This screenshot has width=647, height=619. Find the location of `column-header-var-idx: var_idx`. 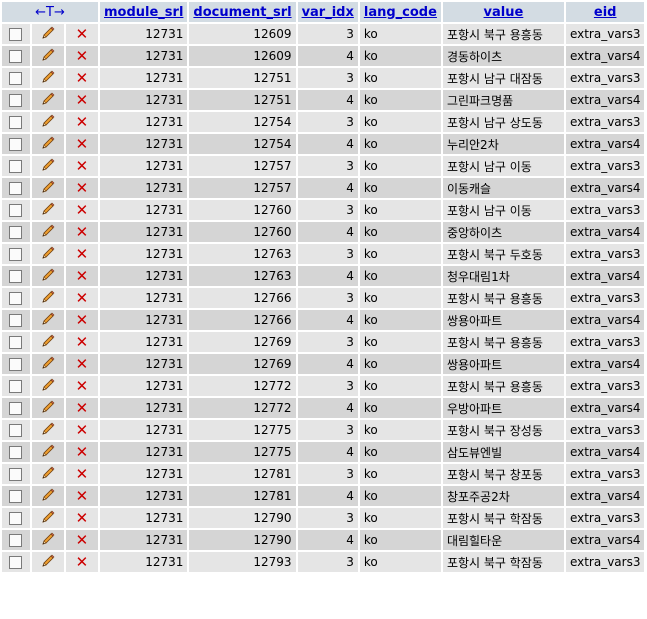

column-header-var-idx: var_idx is located at coordinates (327, 12).